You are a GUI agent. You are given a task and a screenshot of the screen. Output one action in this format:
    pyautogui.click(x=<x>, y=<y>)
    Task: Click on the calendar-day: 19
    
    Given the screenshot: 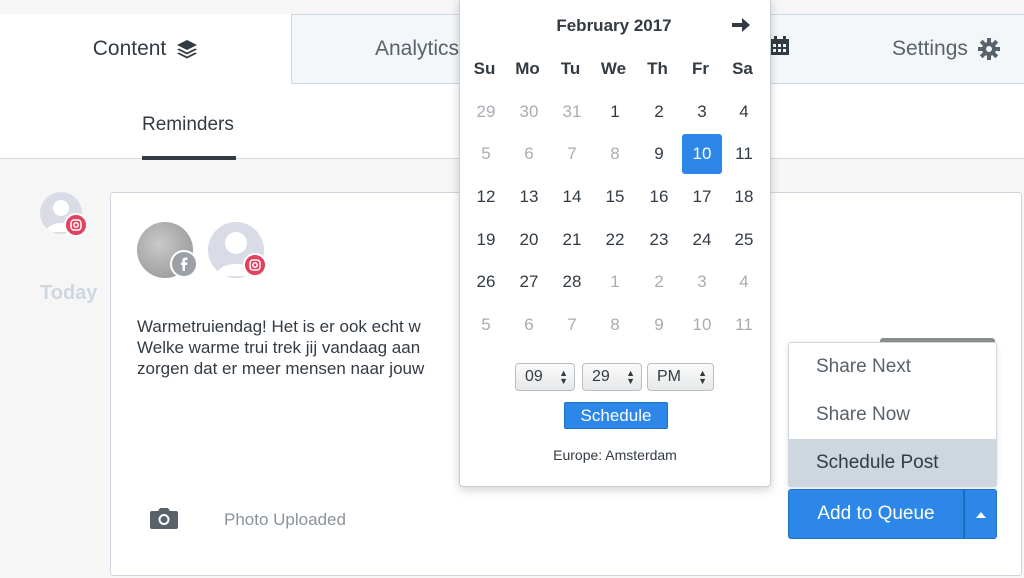 What is the action you would take?
    pyautogui.click(x=486, y=240)
    